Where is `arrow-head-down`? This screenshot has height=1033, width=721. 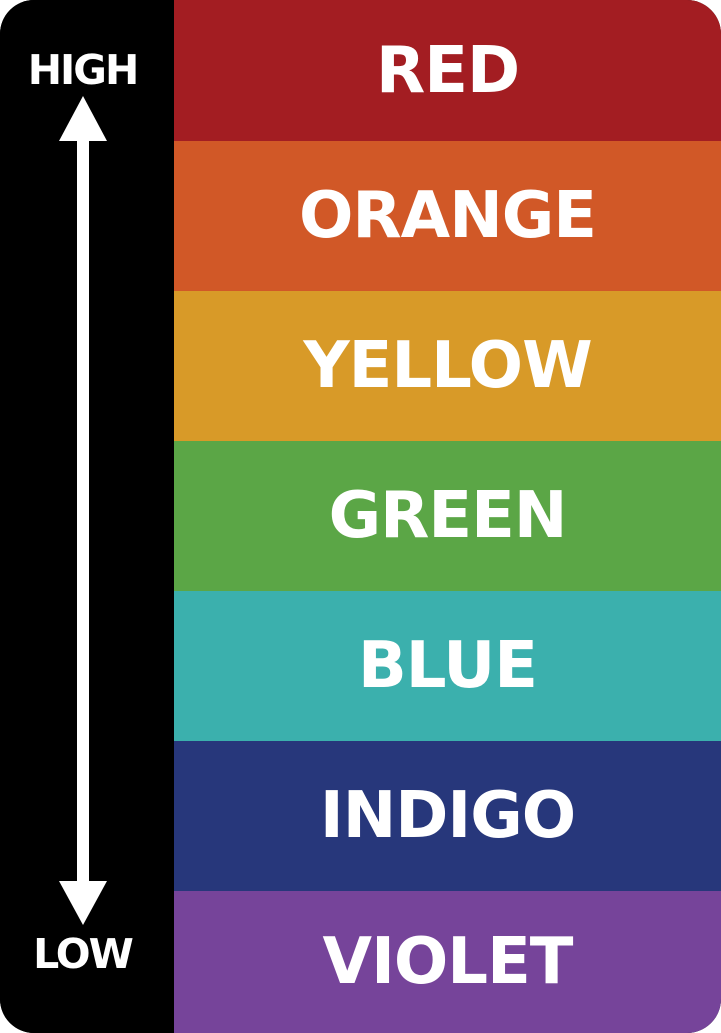 arrow-head-down is located at coordinates (83, 903).